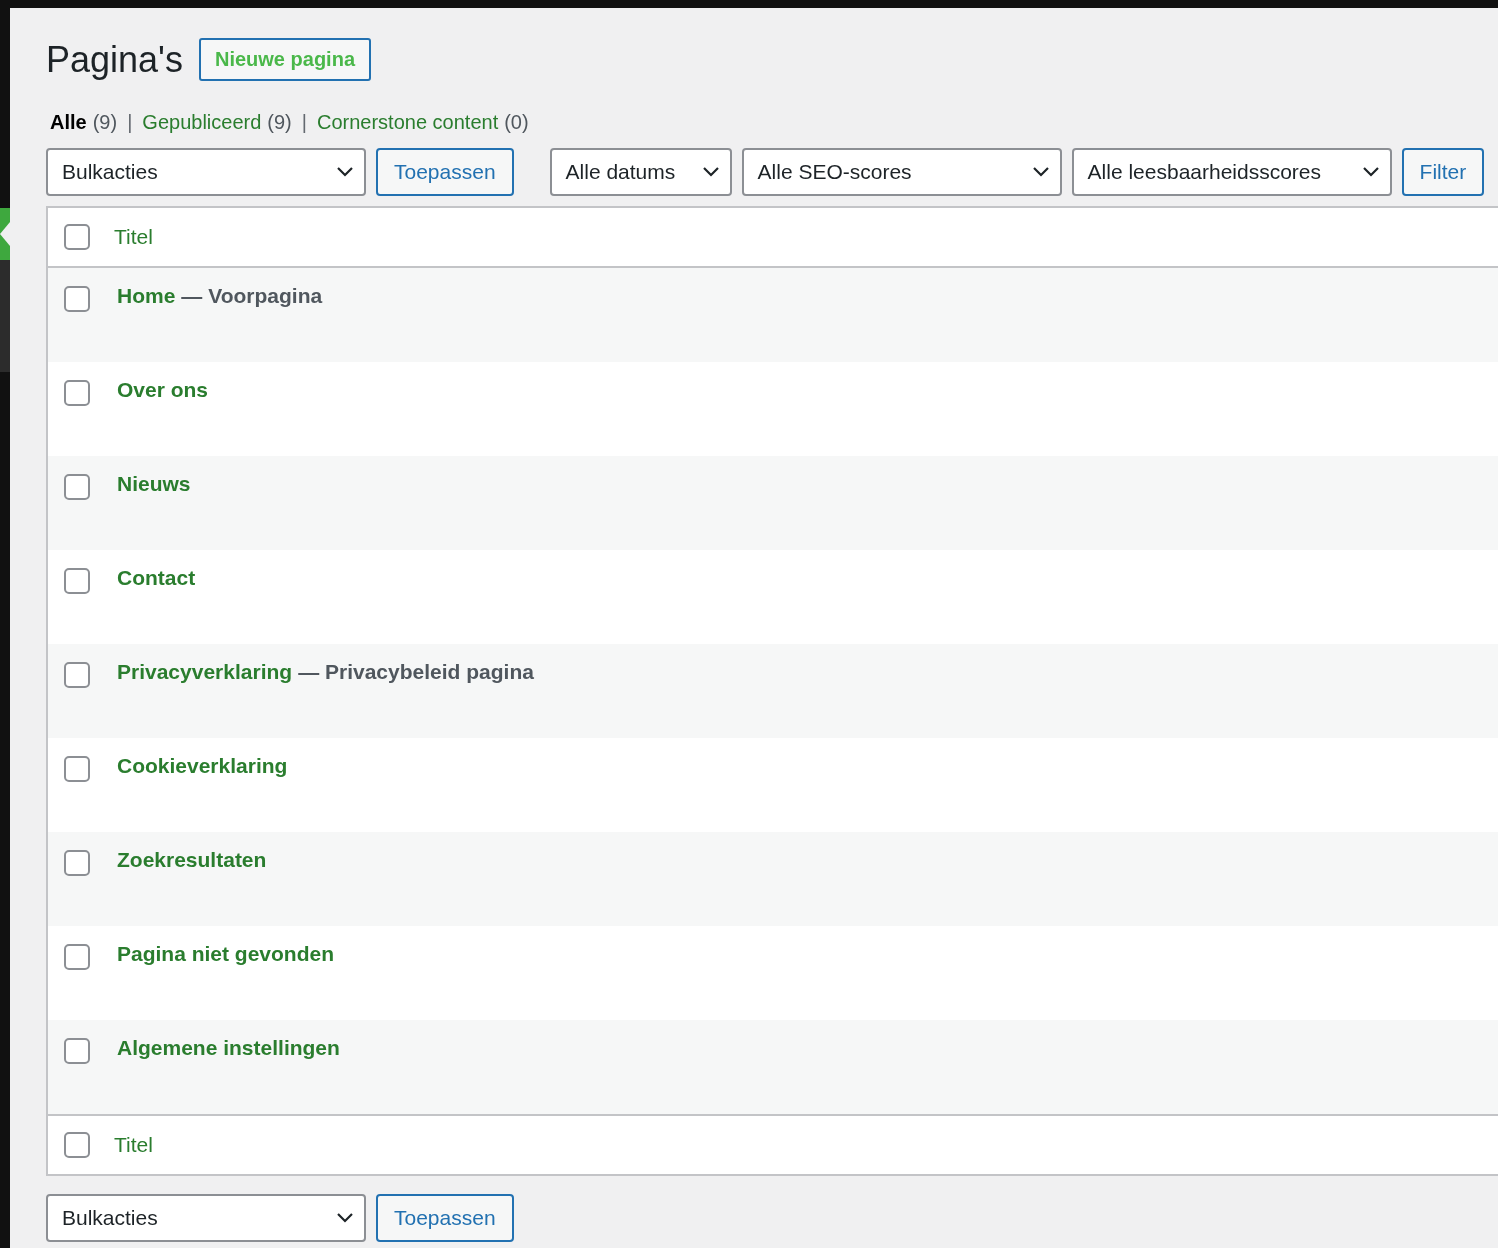 This screenshot has width=1498, height=1248. What do you see at coordinates (192, 860) in the screenshot?
I see `page-title-link: Zoekresultaten` at bounding box center [192, 860].